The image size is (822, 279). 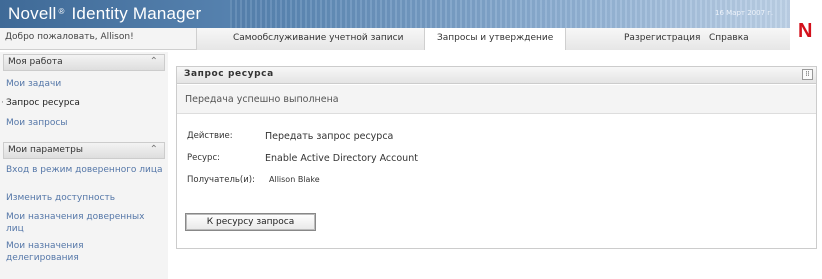 I want to click on success-message: Передача успешно выполнена, so click(x=262, y=99).